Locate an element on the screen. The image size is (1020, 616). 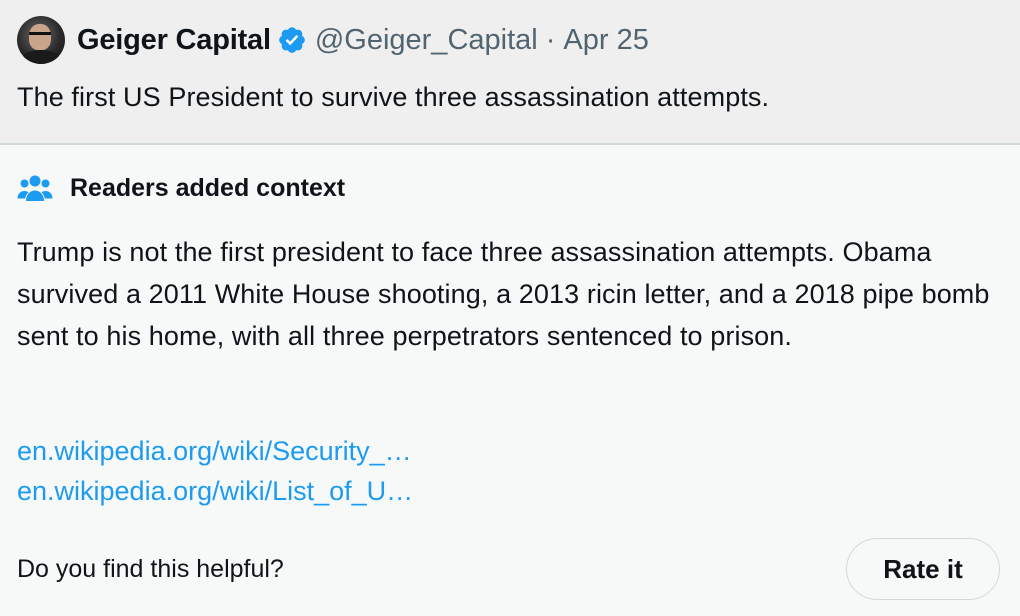
rate-it-button: Rate it is located at coordinates (923, 569).